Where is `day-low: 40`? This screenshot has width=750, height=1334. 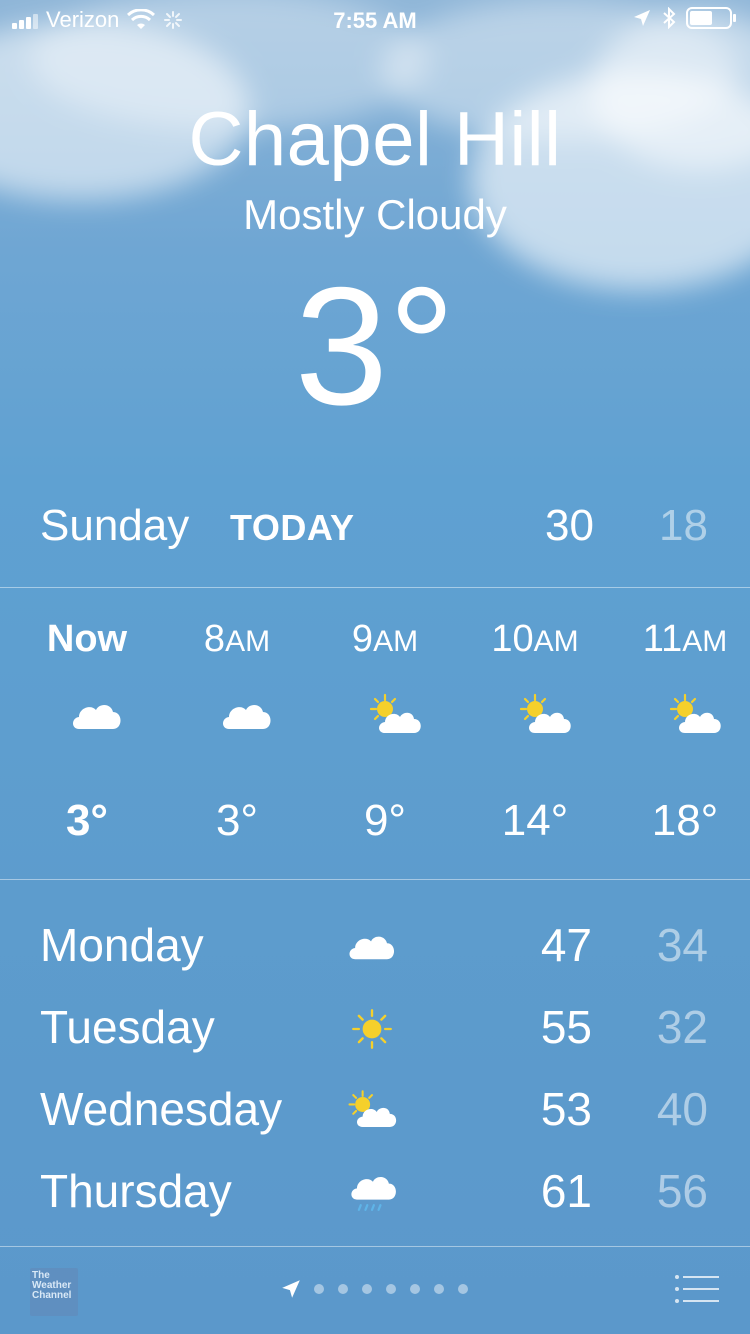 day-low: 40 is located at coordinates (682, 1109).